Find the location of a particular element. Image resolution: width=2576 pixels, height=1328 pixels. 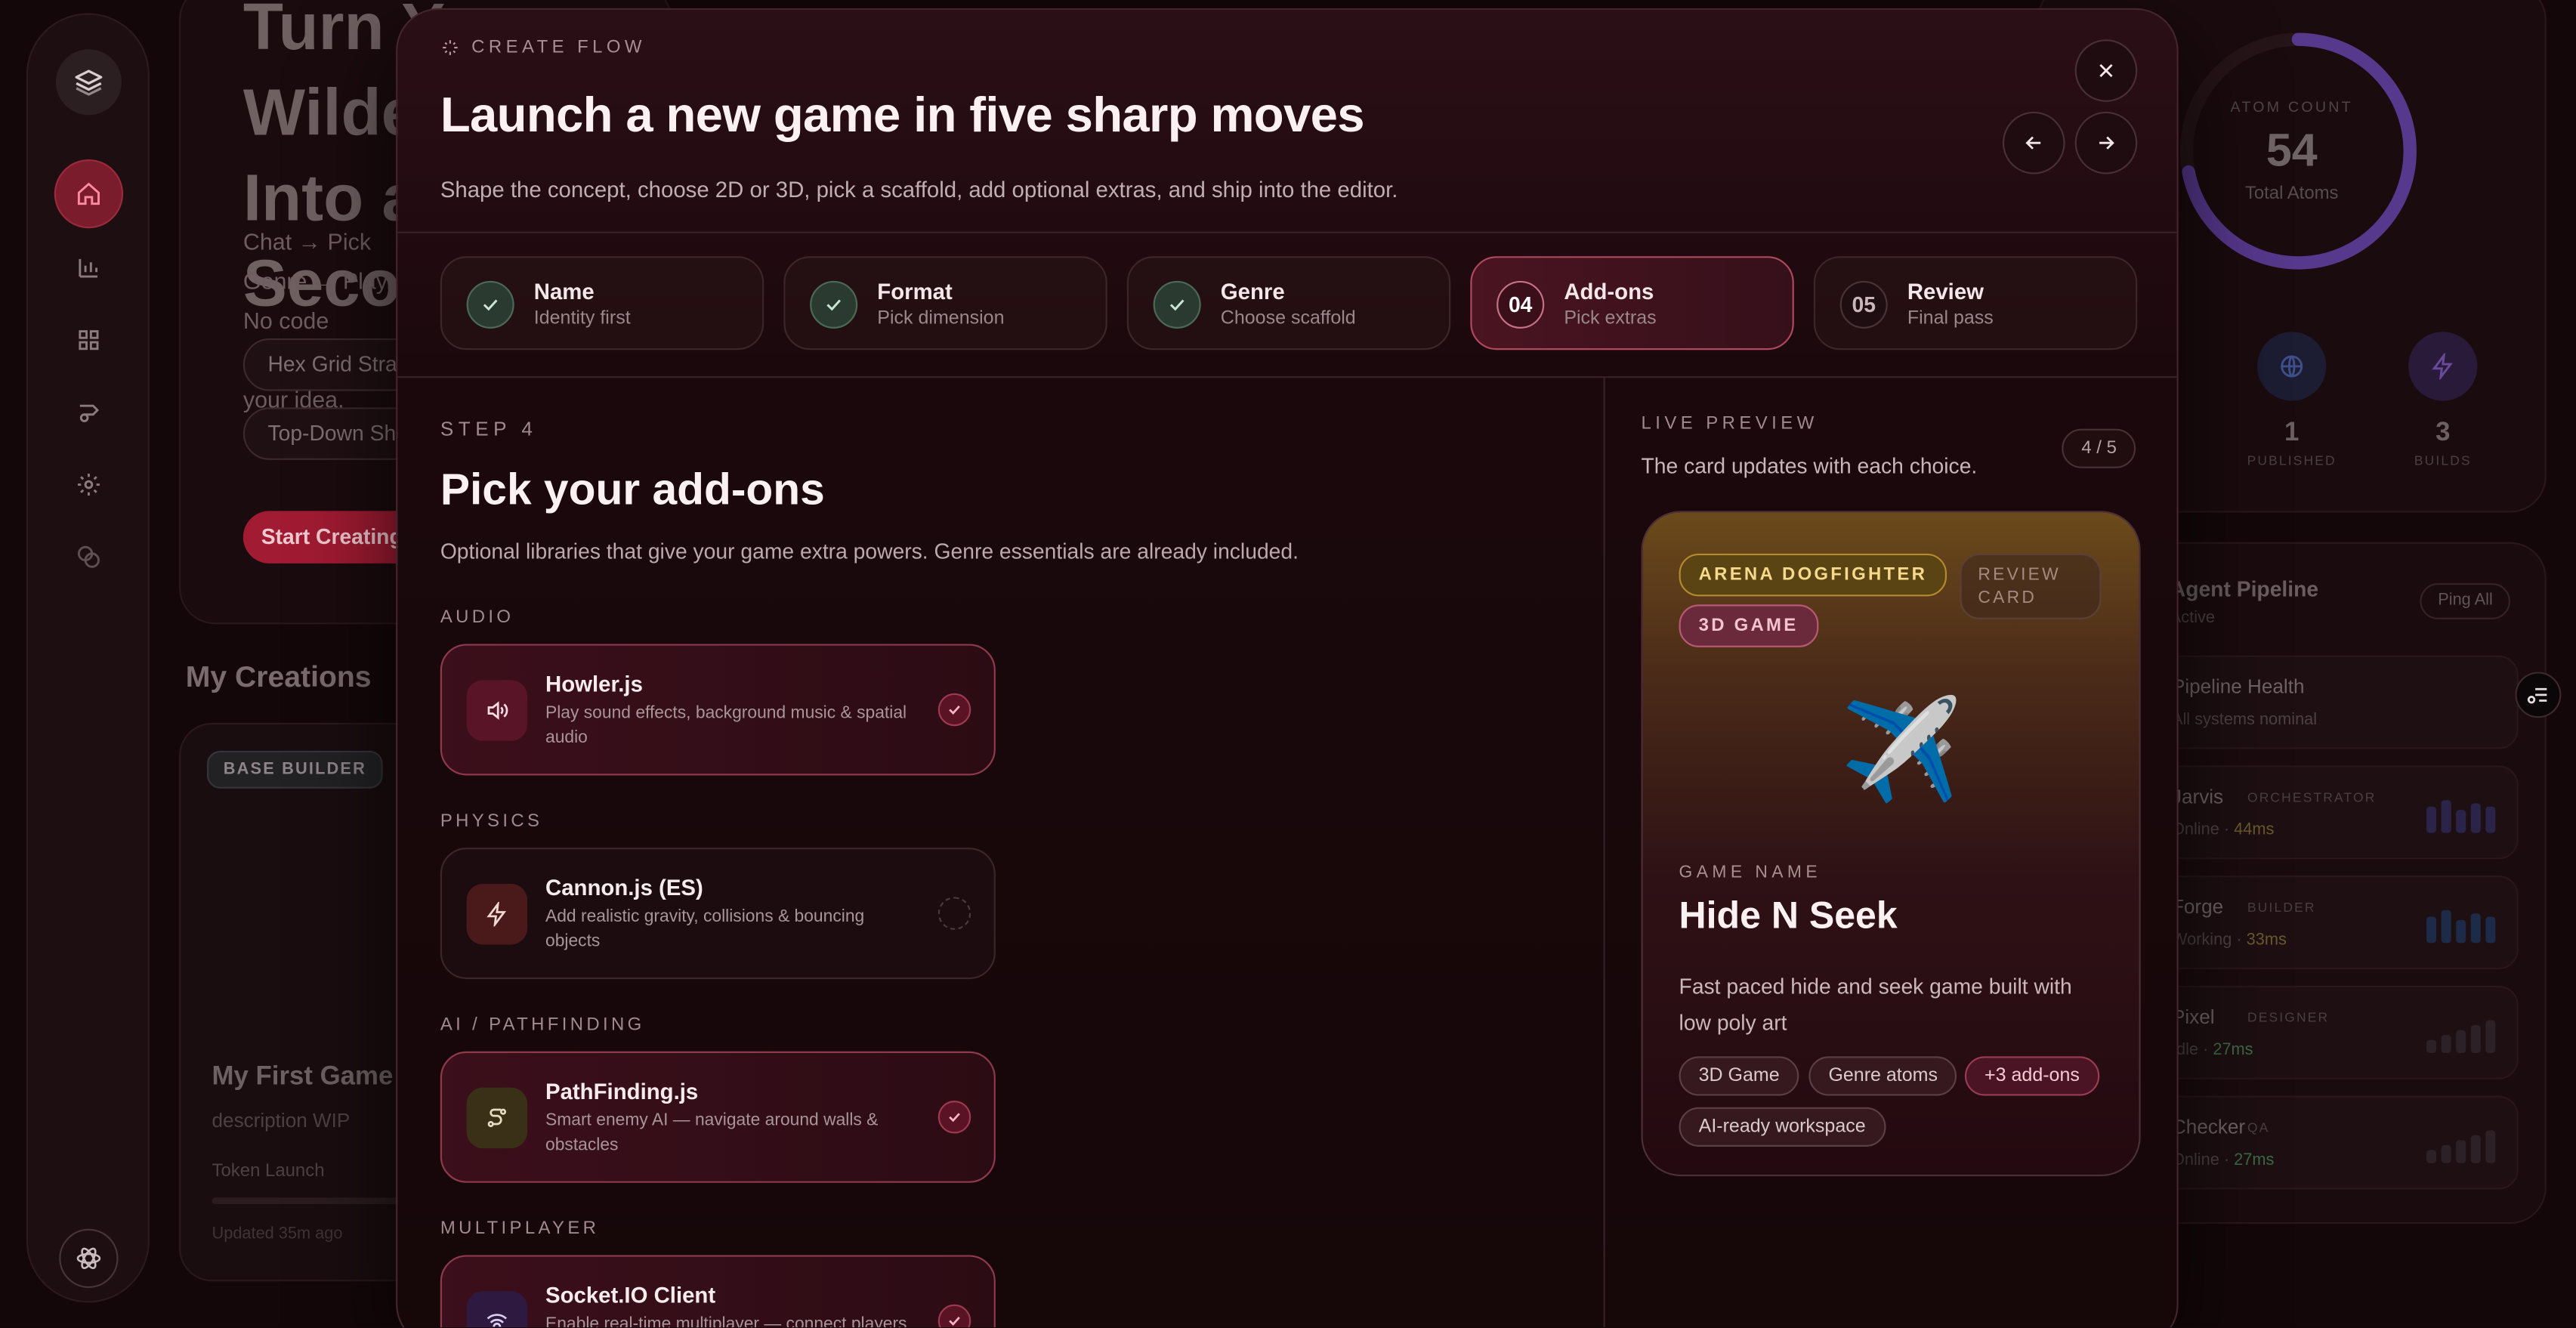

genre-tag: ARENA DOGFIGHTER is located at coordinates (1813, 575).